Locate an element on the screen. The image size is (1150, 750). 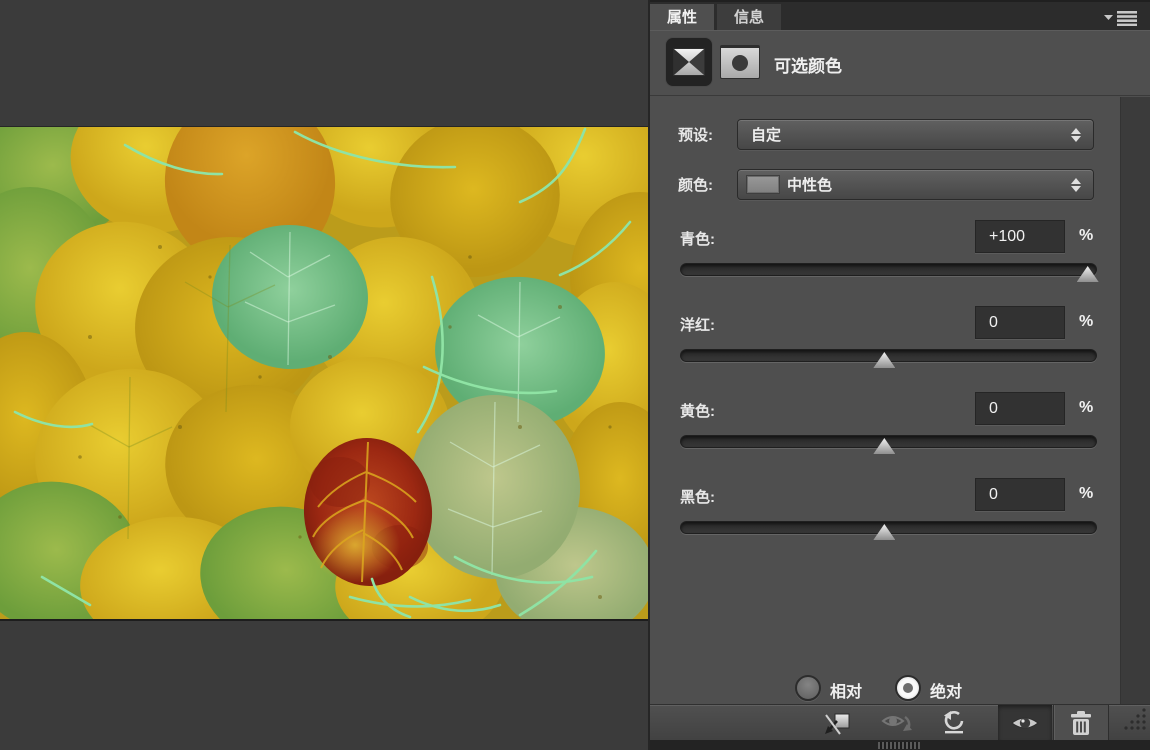
relative-radio is located at coordinates (808, 688).